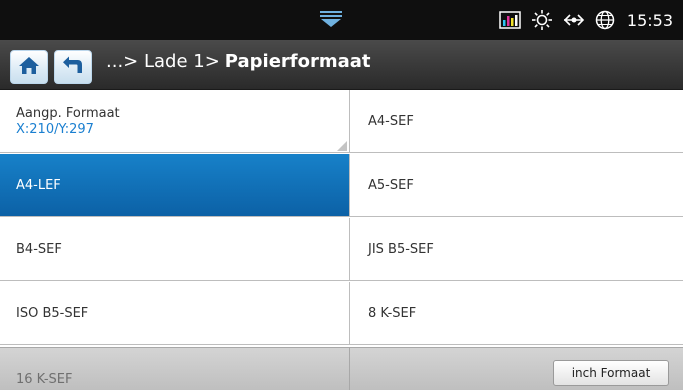 This screenshot has width=683, height=390. Describe the element at coordinates (574, 20) in the screenshot. I see `network-icon` at that location.